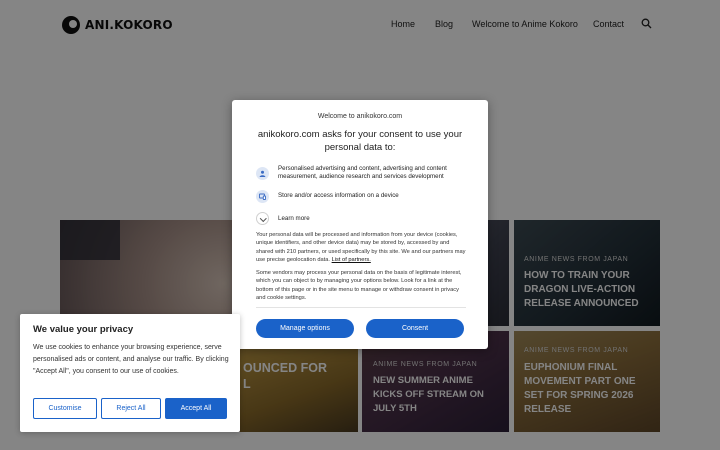 The height and width of the screenshot is (450, 720). Describe the element at coordinates (360, 116) in the screenshot. I see `consent-site-name: Welcome to anikokoro.com` at that location.